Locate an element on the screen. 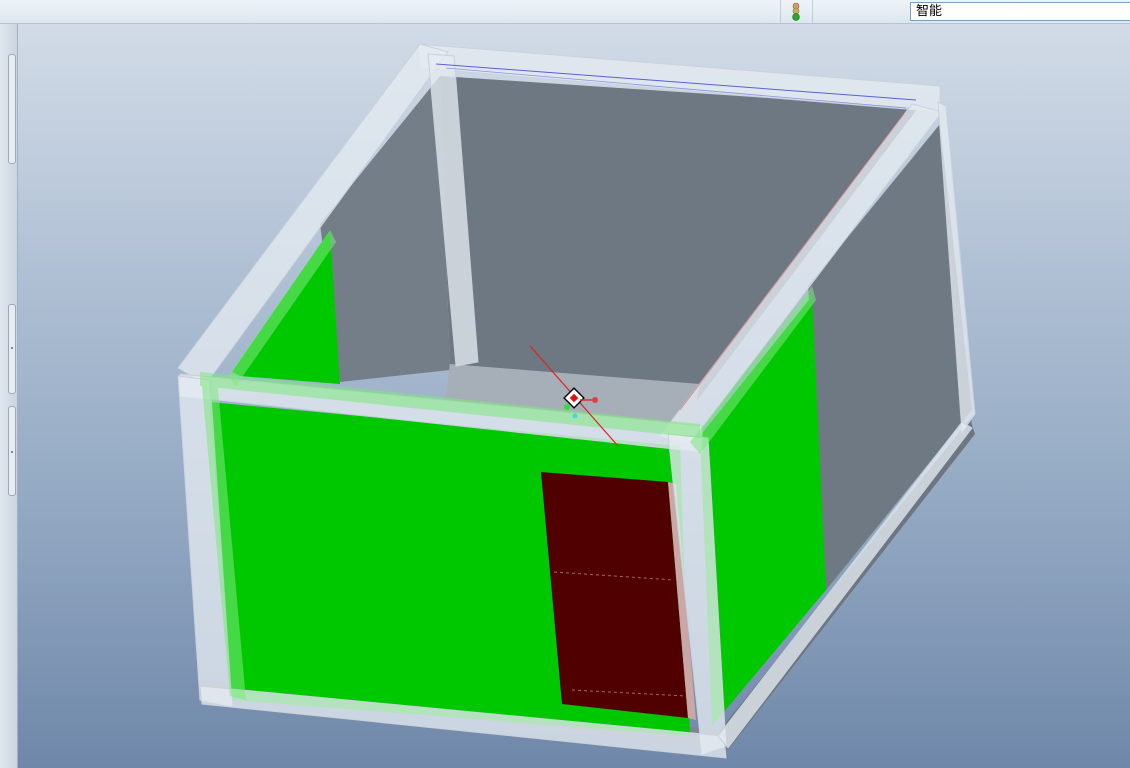 Image resolution: width=1130 pixels, height=768 pixels. top-toolbar: 智能 is located at coordinates (565, 12).